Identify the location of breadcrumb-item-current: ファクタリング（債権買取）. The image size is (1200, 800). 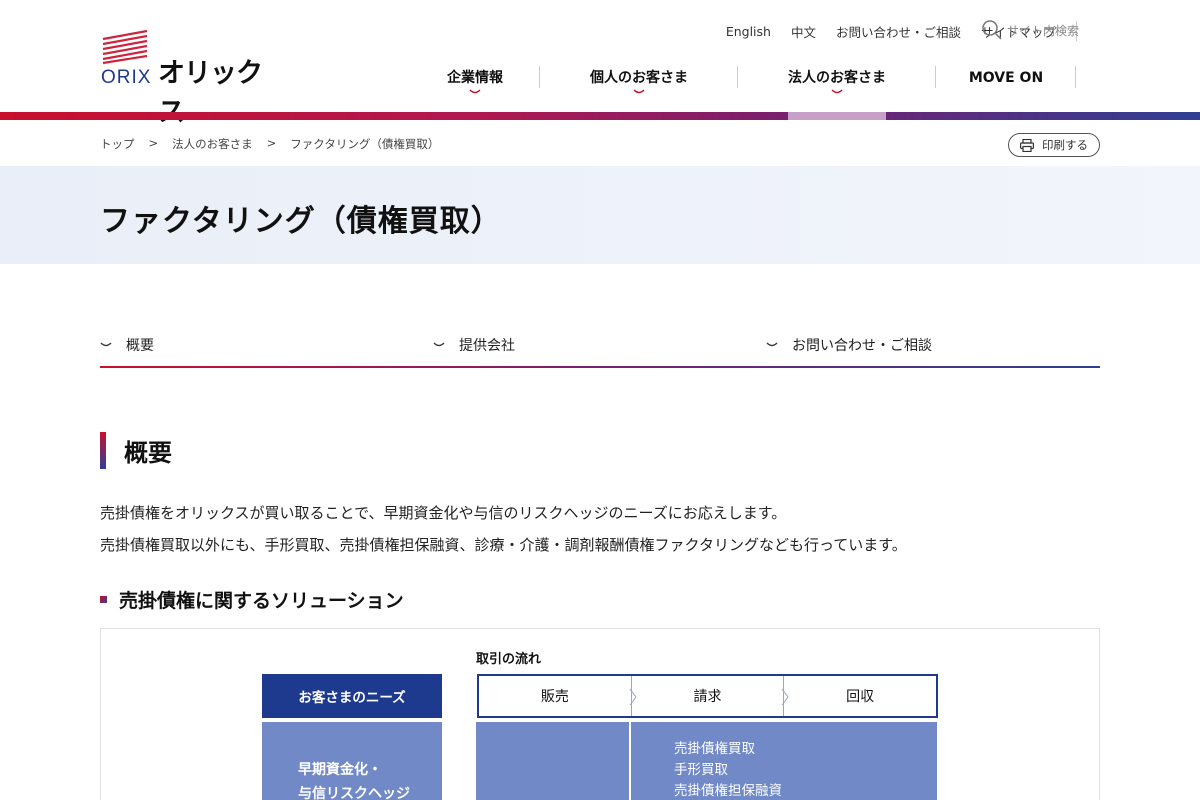
(365, 144).